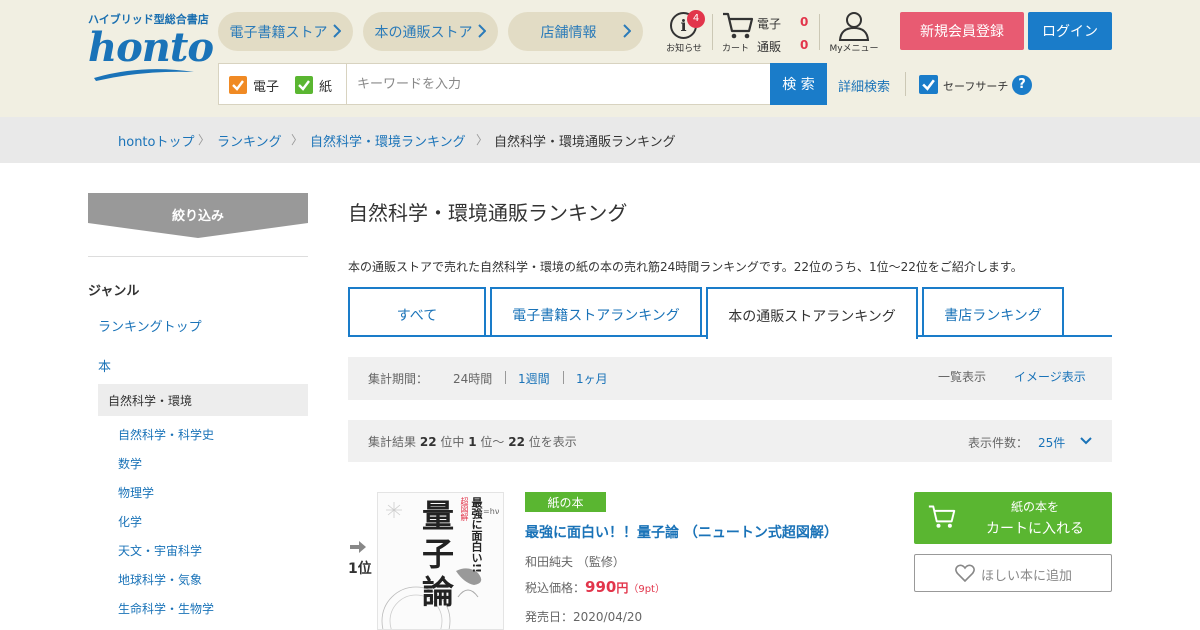 This screenshot has height=630, width=1200. What do you see at coordinates (1022, 85) in the screenshot?
I see `help-icon: ?` at bounding box center [1022, 85].